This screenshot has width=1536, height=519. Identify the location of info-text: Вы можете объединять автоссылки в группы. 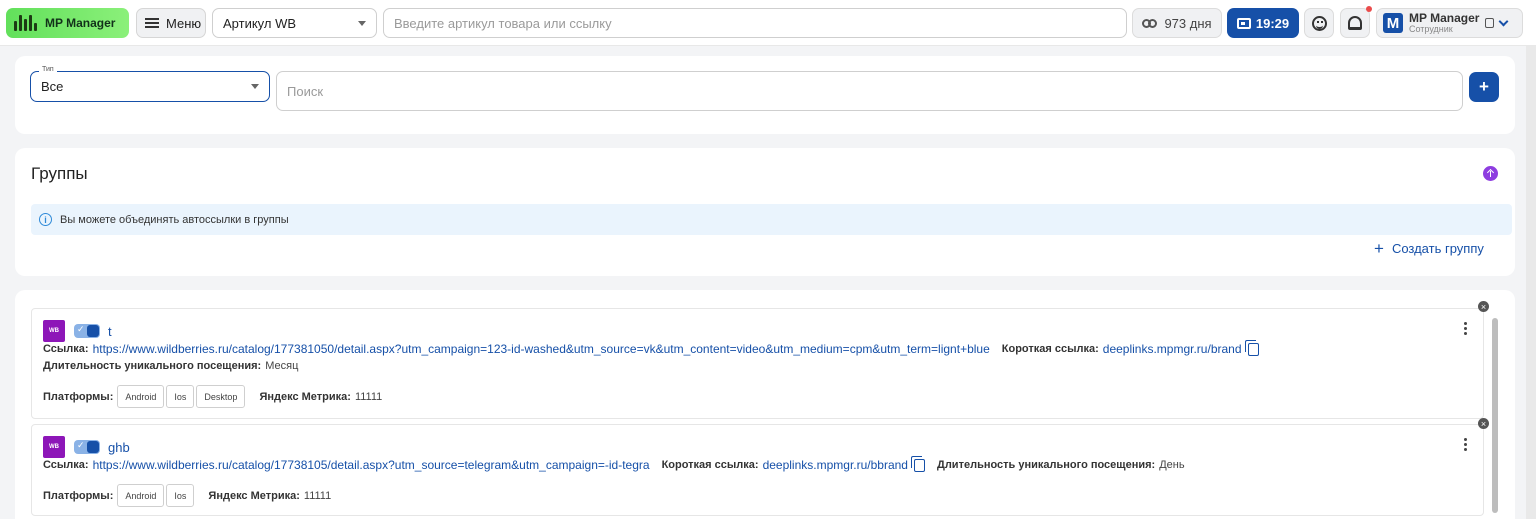
(174, 219).